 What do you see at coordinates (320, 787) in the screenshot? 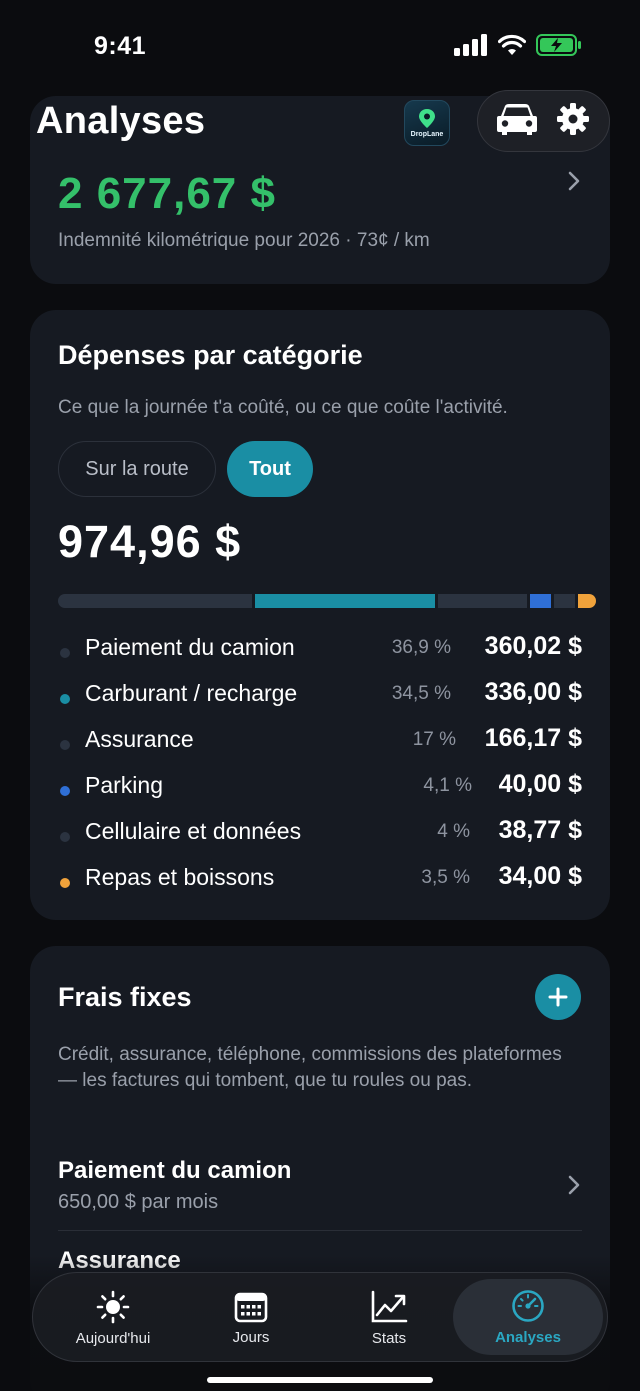
I see `expense-row: Parking 4,1 % 40,00 $` at bounding box center [320, 787].